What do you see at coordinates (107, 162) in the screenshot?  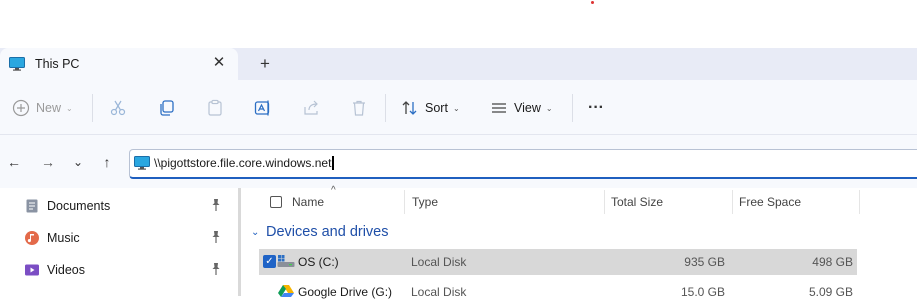 I see `up-button: ↑` at bounding box center [107, 162].